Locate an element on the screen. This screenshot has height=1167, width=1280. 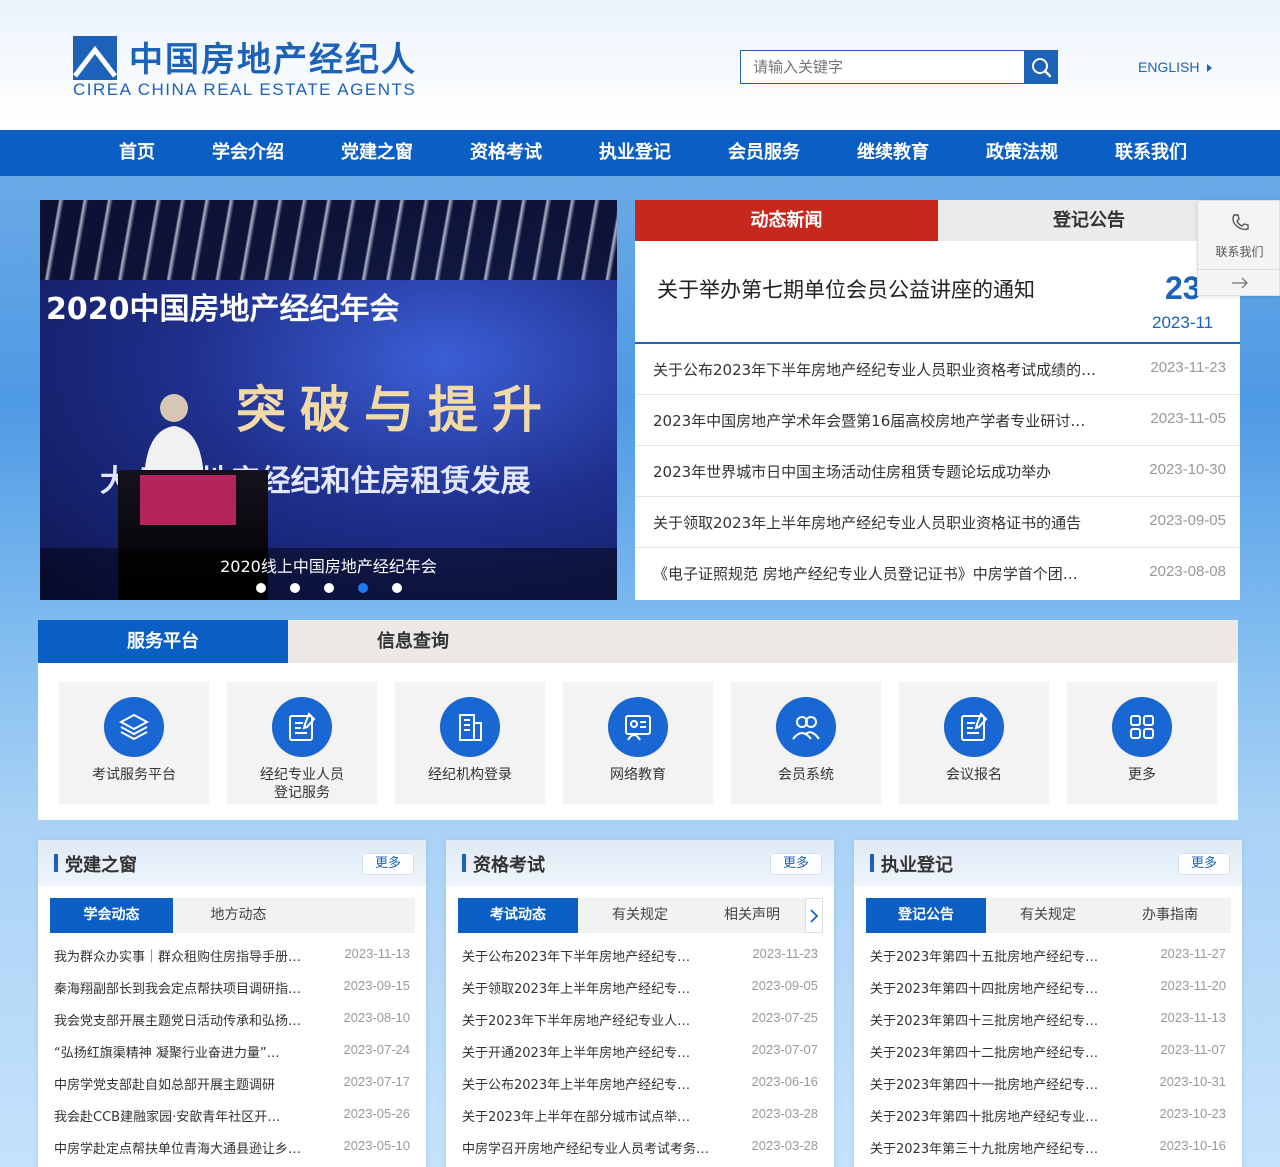
floating-contact-label: 联系我们 is located at coordinates (1239, 252).